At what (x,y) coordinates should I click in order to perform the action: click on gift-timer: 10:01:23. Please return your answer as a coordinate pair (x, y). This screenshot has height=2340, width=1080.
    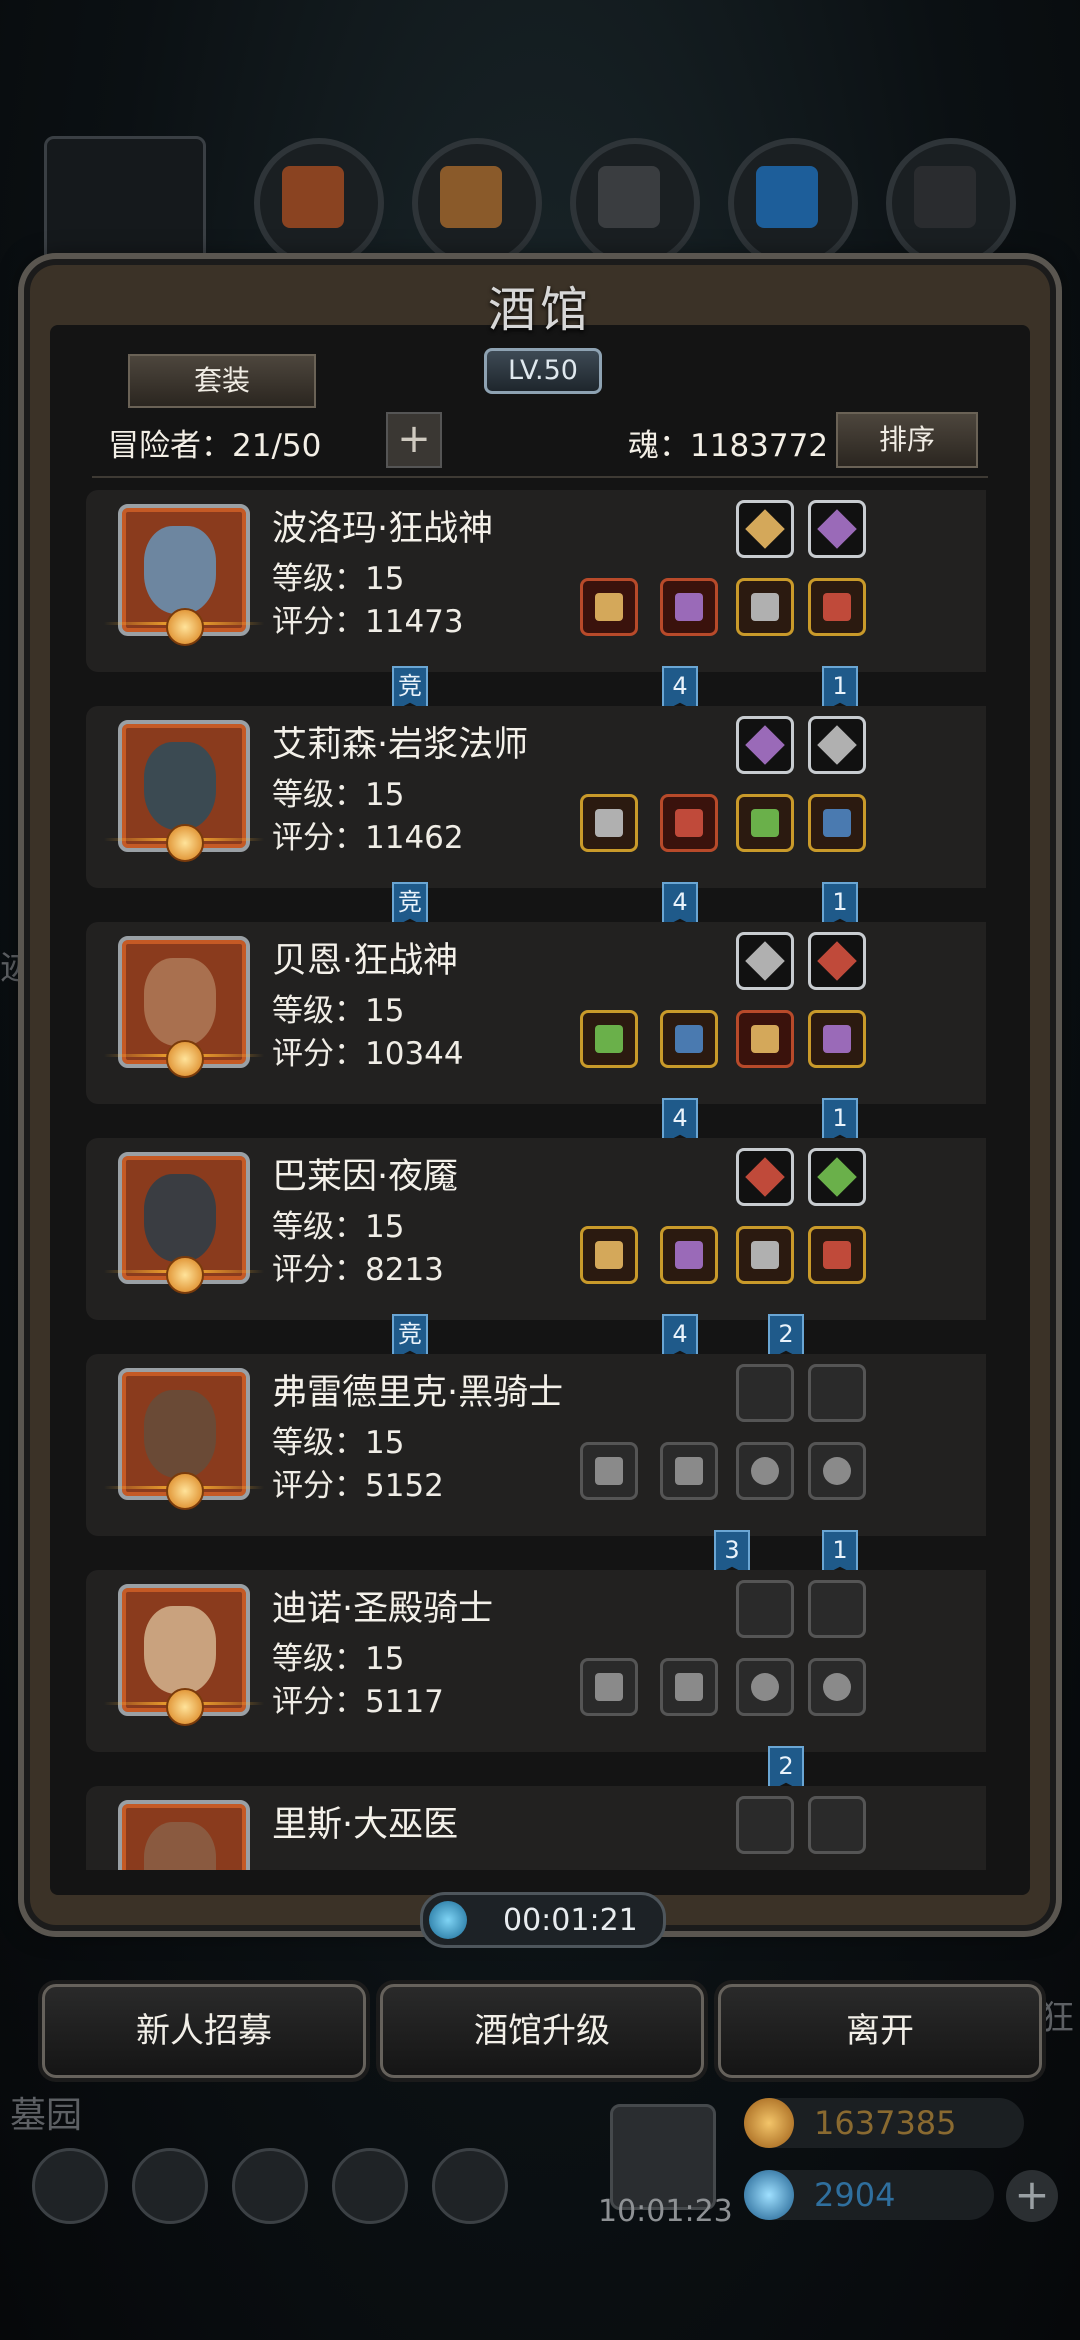
    Looking at the image, I should click on (665, 2211).